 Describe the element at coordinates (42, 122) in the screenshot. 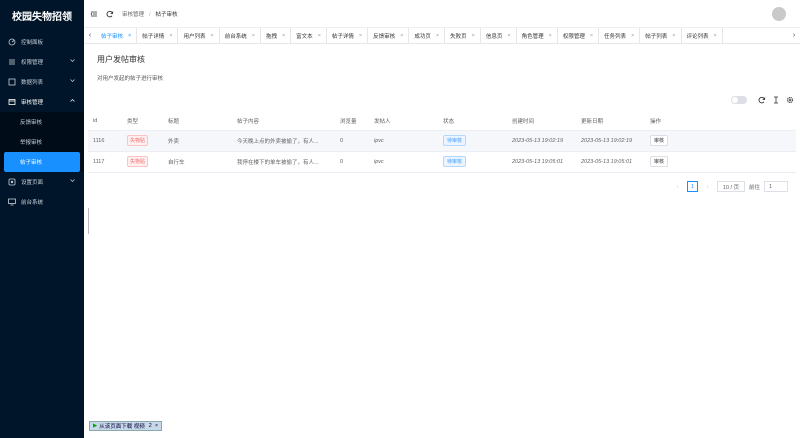

I see `sidebar-item-feedback-audit: 反馈审核` at that location.